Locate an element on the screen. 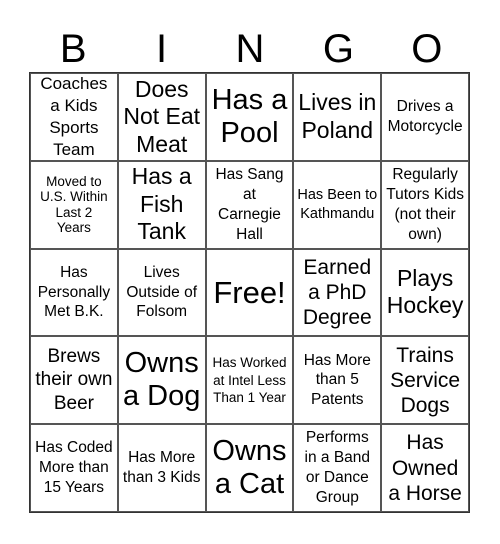 This screenshot has height=544, width=500. bingo-cell: Has a Pool is located at coordinates (249, 117).